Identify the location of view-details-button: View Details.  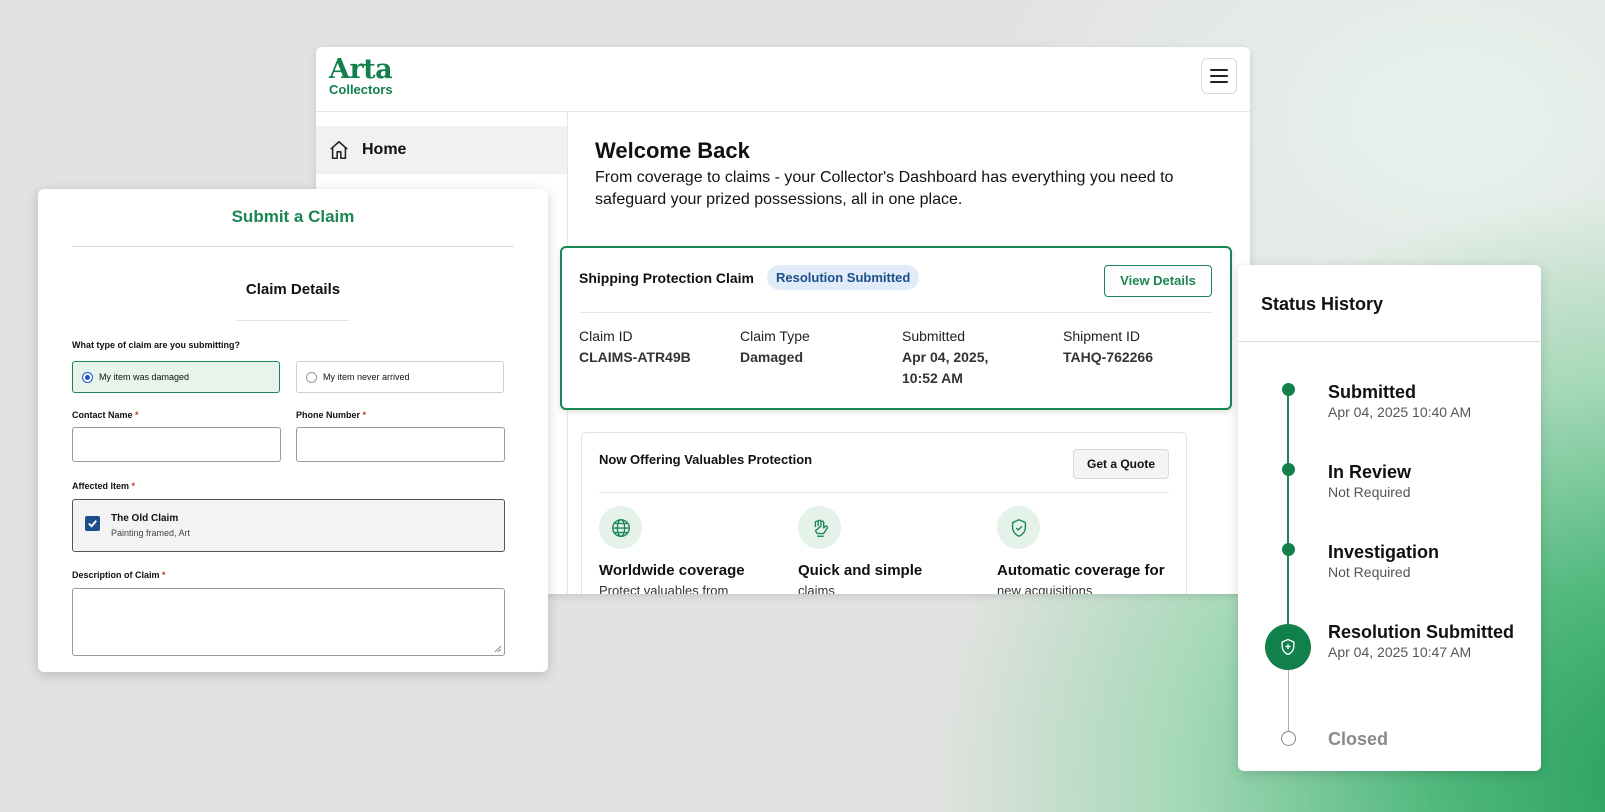
(1158, 281).